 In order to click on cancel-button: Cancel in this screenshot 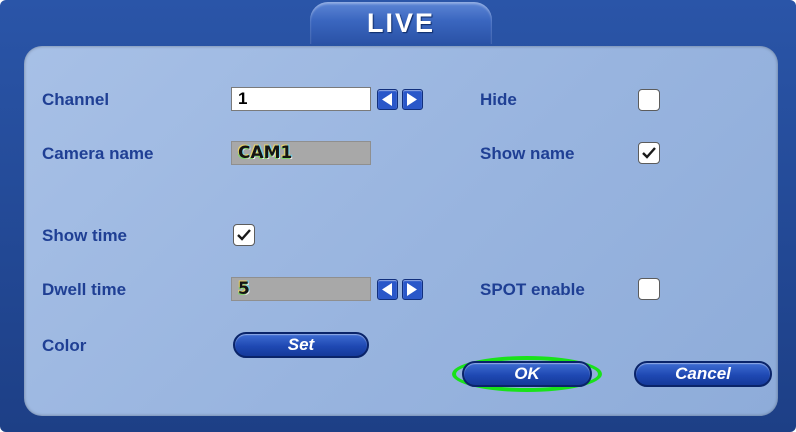, I will do `click(703, 374)`.